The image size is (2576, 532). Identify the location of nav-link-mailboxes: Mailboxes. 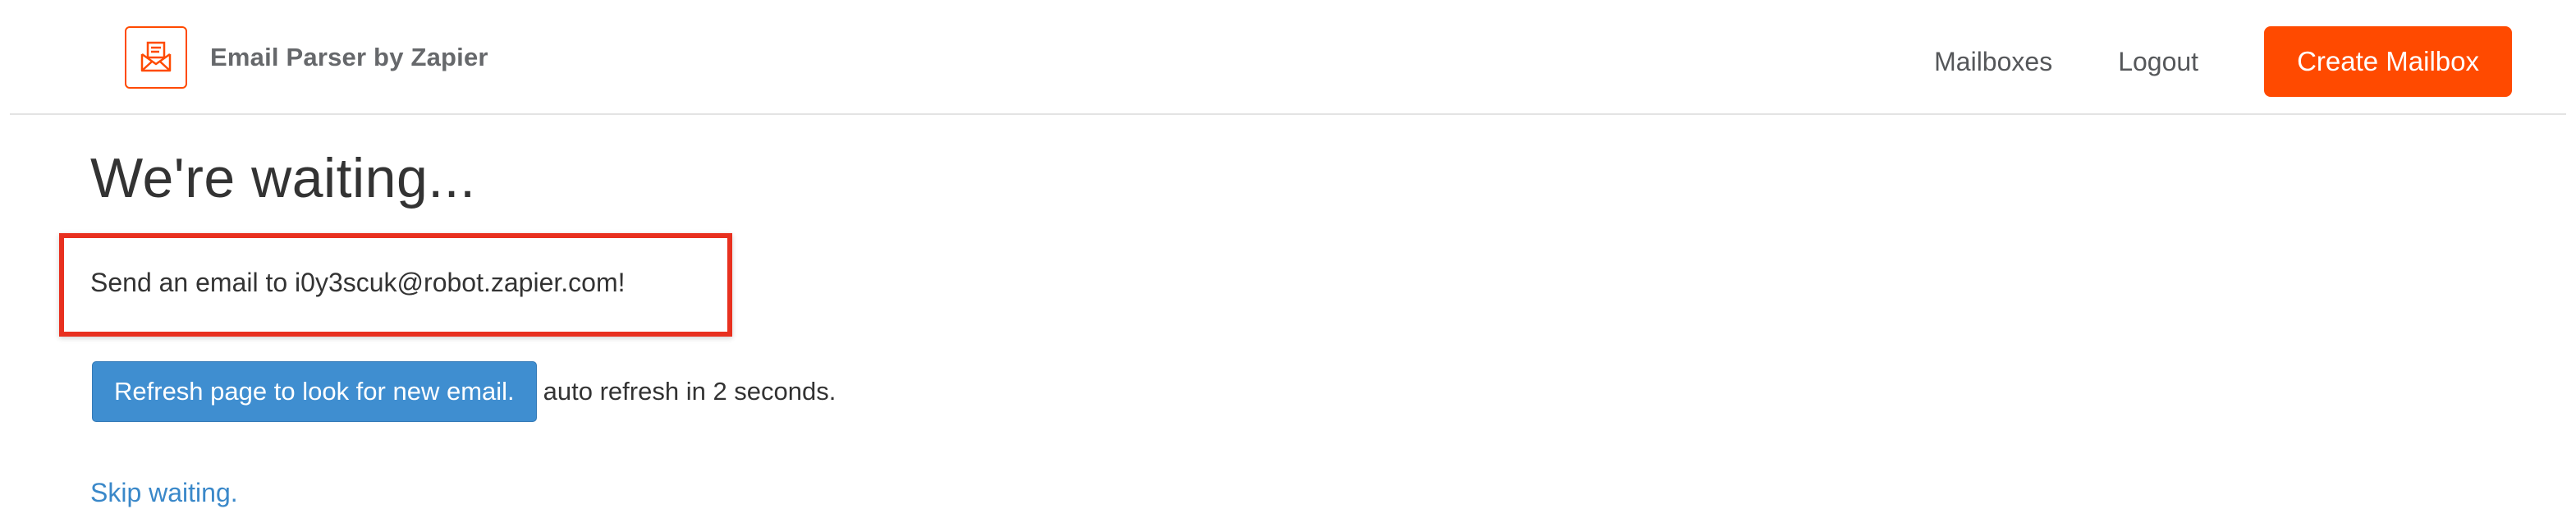
(1993, 62).